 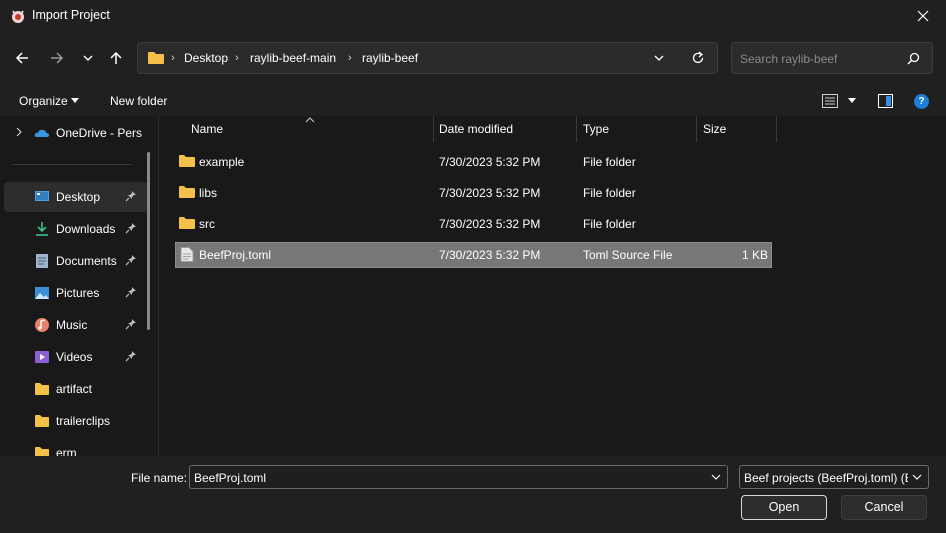 I want to click on desktop-icon, so click(x=42, y=196).